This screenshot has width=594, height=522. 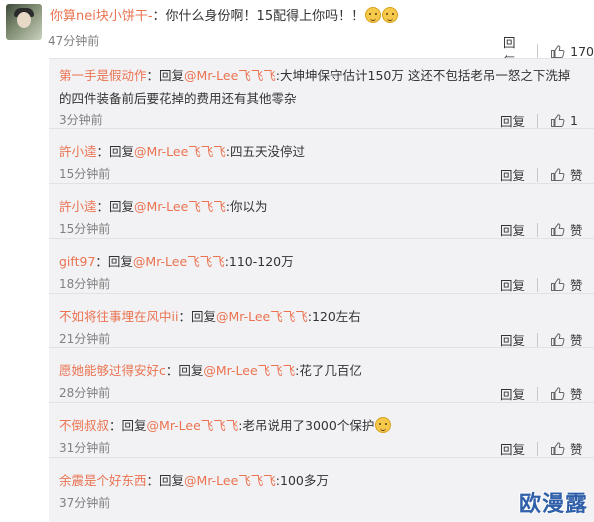 What do you see at coordinates (259, 261) in the screenshot?
I see `reply-text: :110-120万` at bounding box center [259, 261].